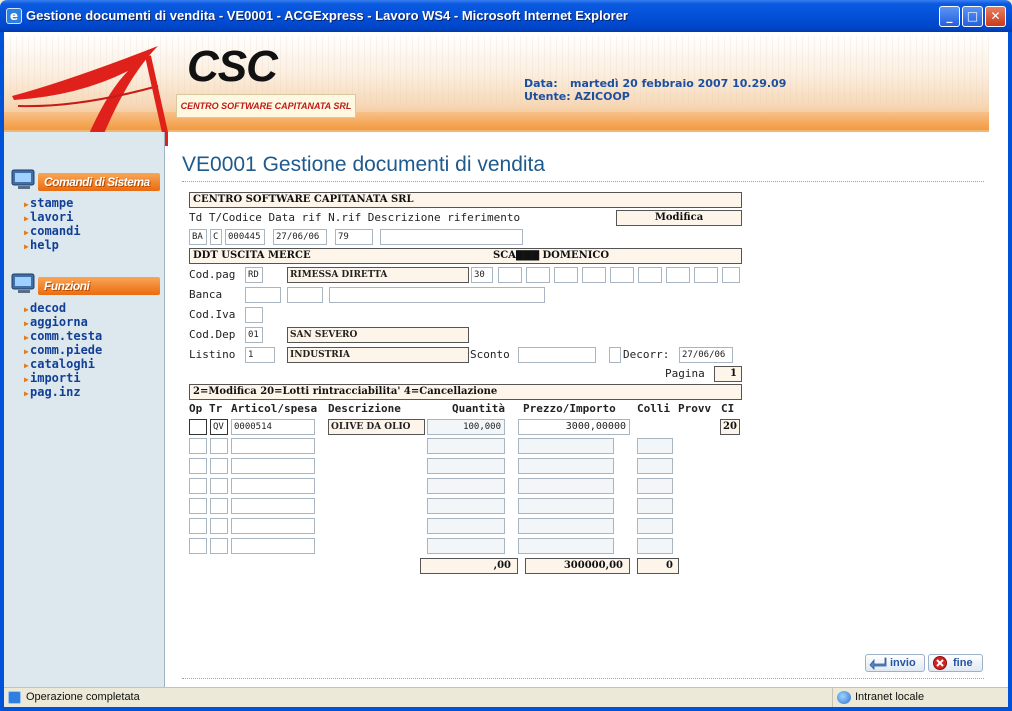 The width and height of the screenshot is (1012, 711). Describe the element at coordinates (655, 466) in the screenshot. I see `row3-colli-field` at that location.